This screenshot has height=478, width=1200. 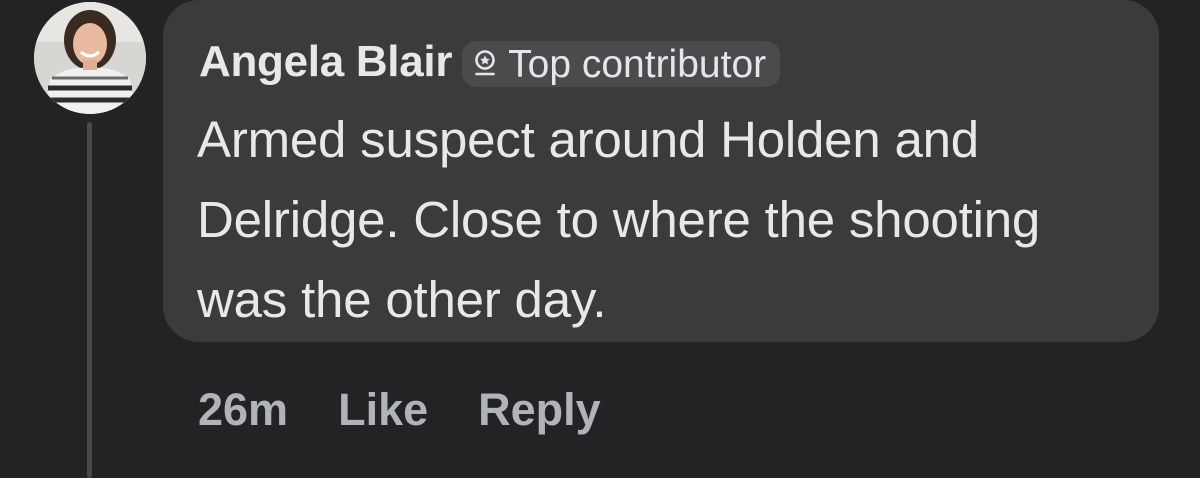 I want to click on avatar, so click(x=90, y=58).